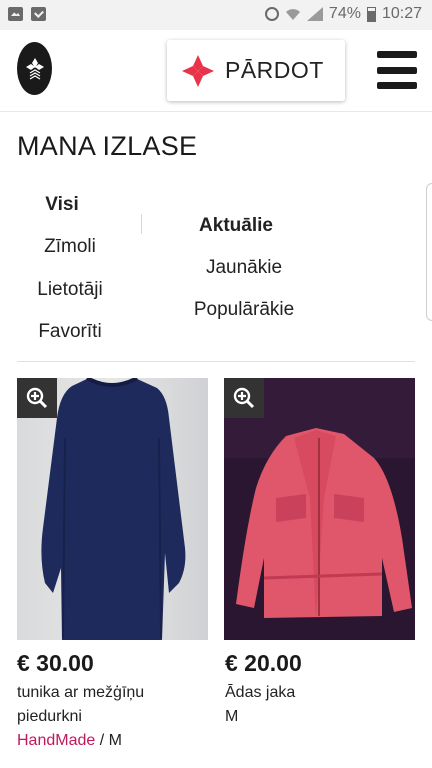 This screenshot has width=432, height=768. Describe the element at coordinates (198, 70) in the screenshot. I see `diamond-star-icon` at that location.